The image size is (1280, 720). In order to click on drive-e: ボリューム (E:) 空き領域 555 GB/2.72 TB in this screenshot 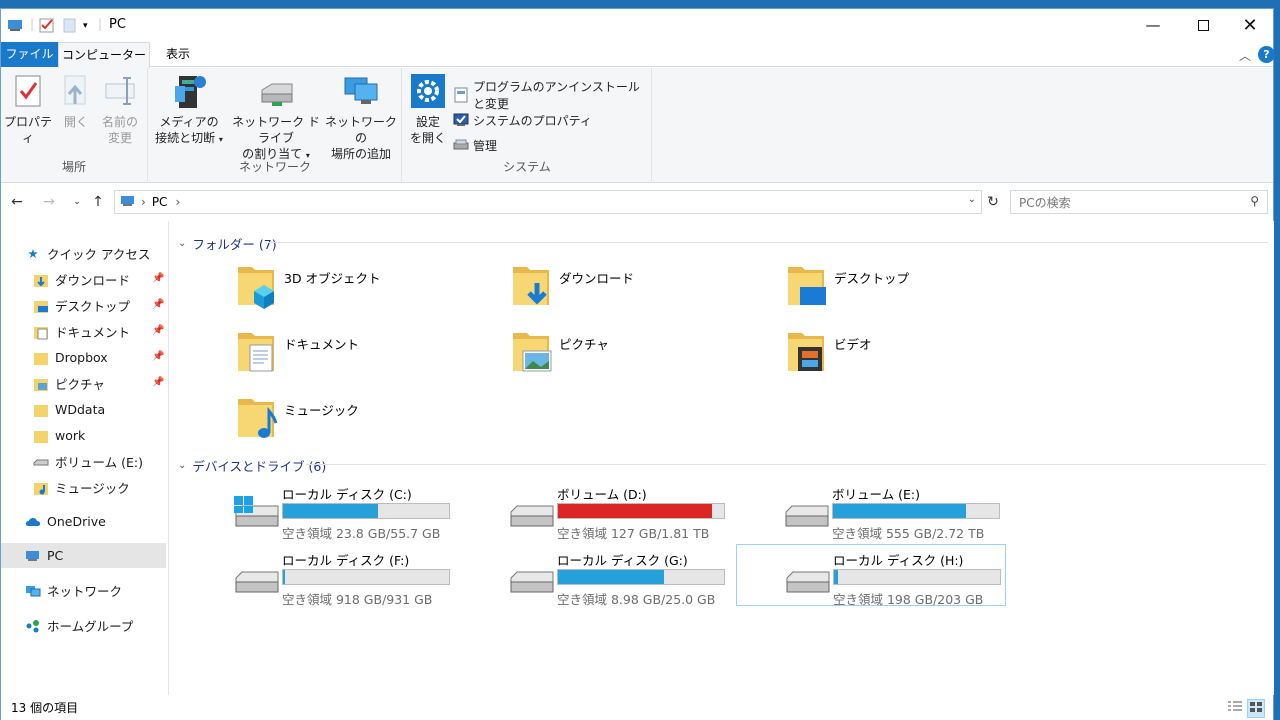, I will do `click(913, 510)`.